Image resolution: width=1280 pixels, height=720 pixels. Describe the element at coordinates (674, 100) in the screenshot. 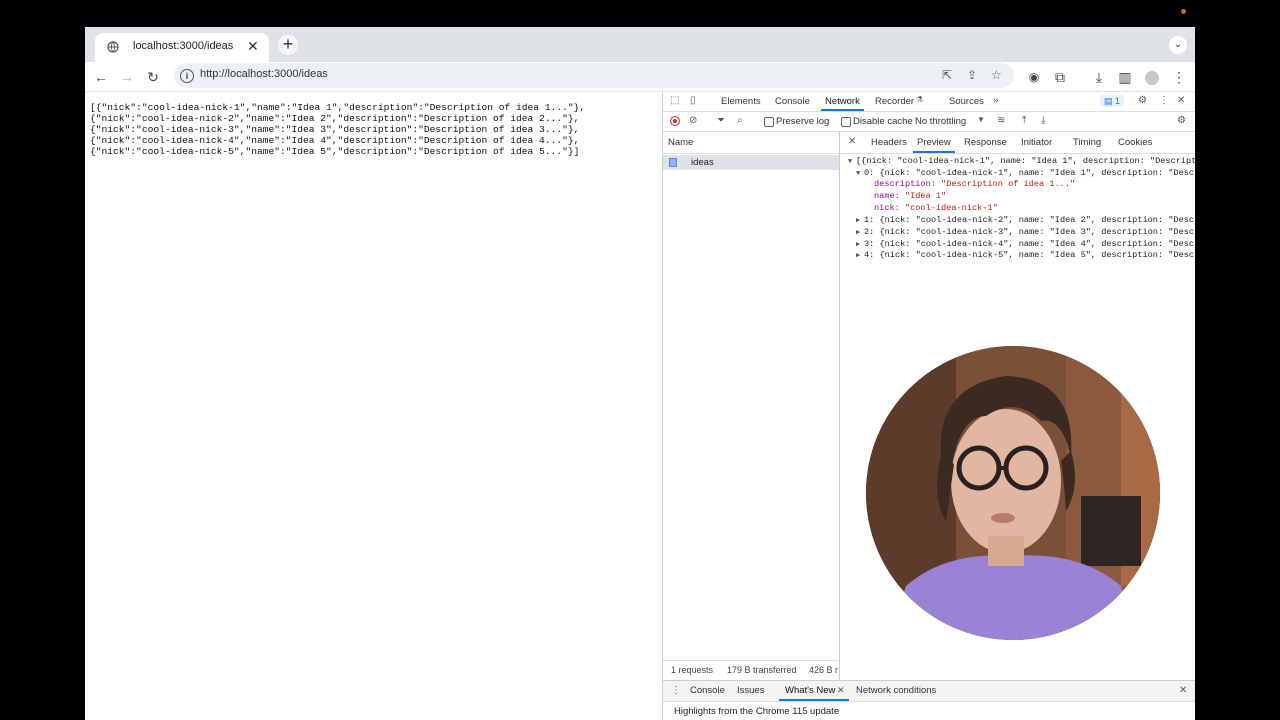

I see `inspect-element-icon: ⬚` at that location.